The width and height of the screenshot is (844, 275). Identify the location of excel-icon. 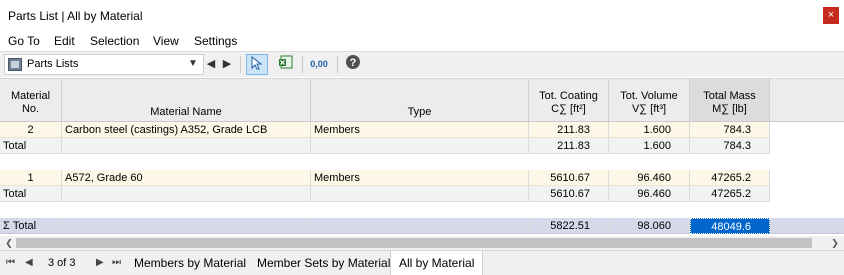
(286, 62).